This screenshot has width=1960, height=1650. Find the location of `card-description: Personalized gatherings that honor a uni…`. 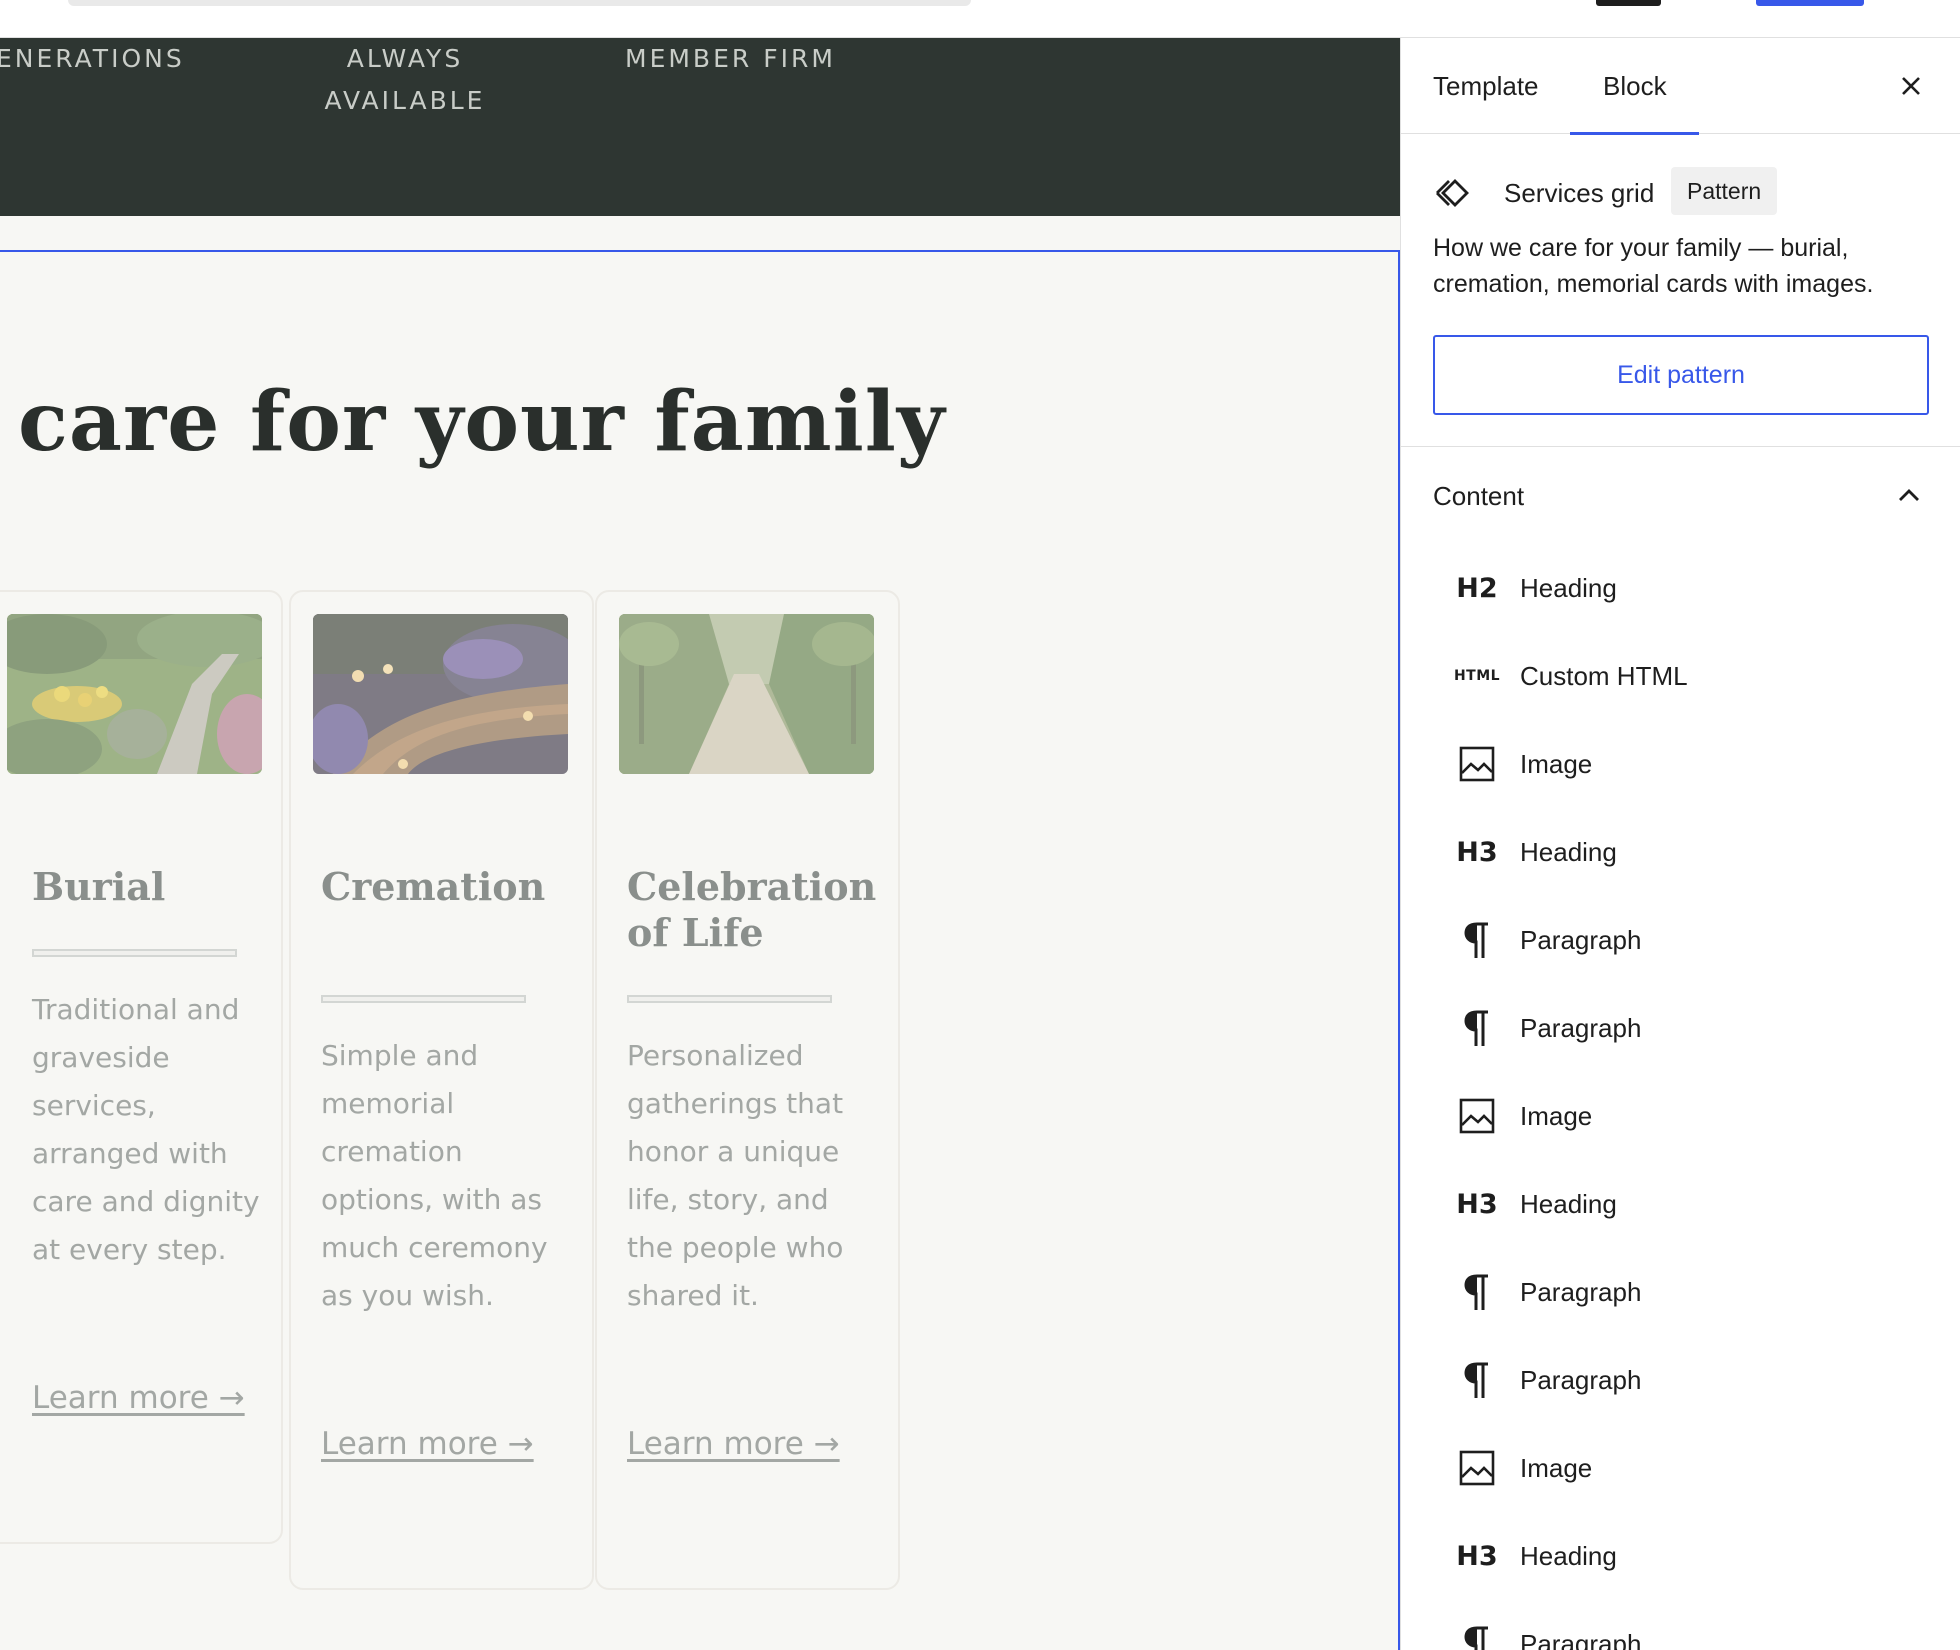

card-description: Personalized gatherings that honor a uni… is located at coordinates (747, 1176).